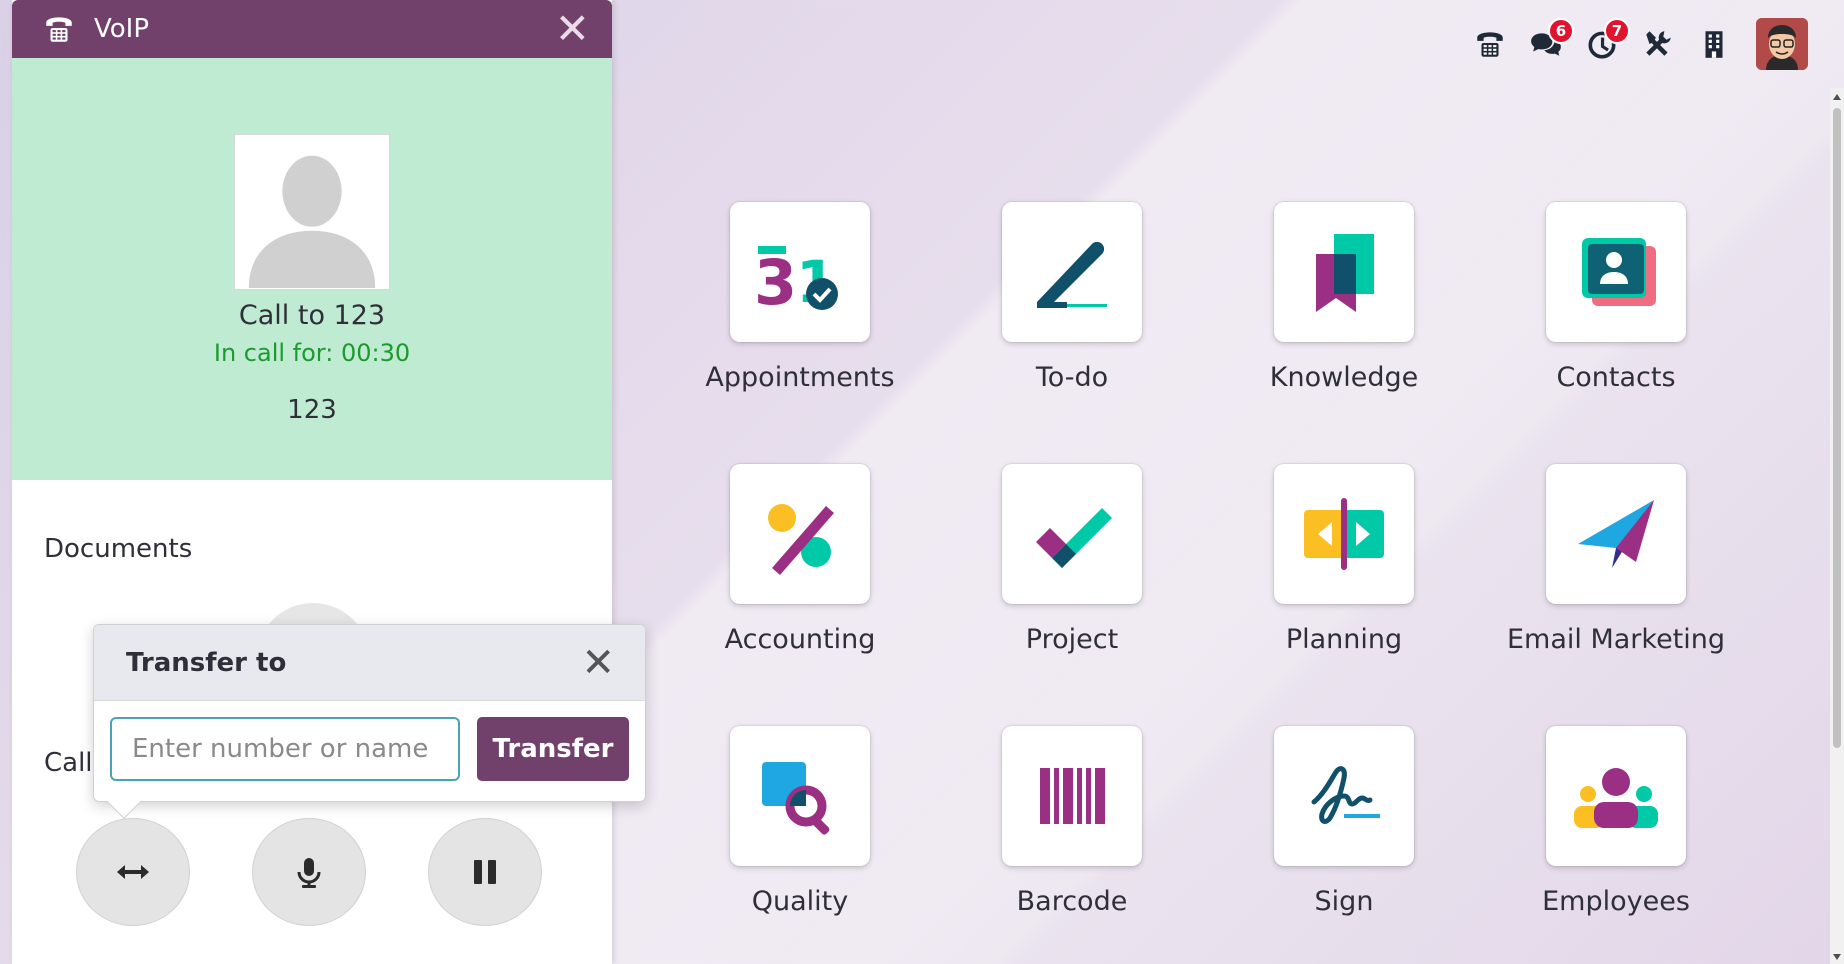 This screenshot has height=964, width=1844. I want to click on app-accounting: Accounting, so click(800, 595).